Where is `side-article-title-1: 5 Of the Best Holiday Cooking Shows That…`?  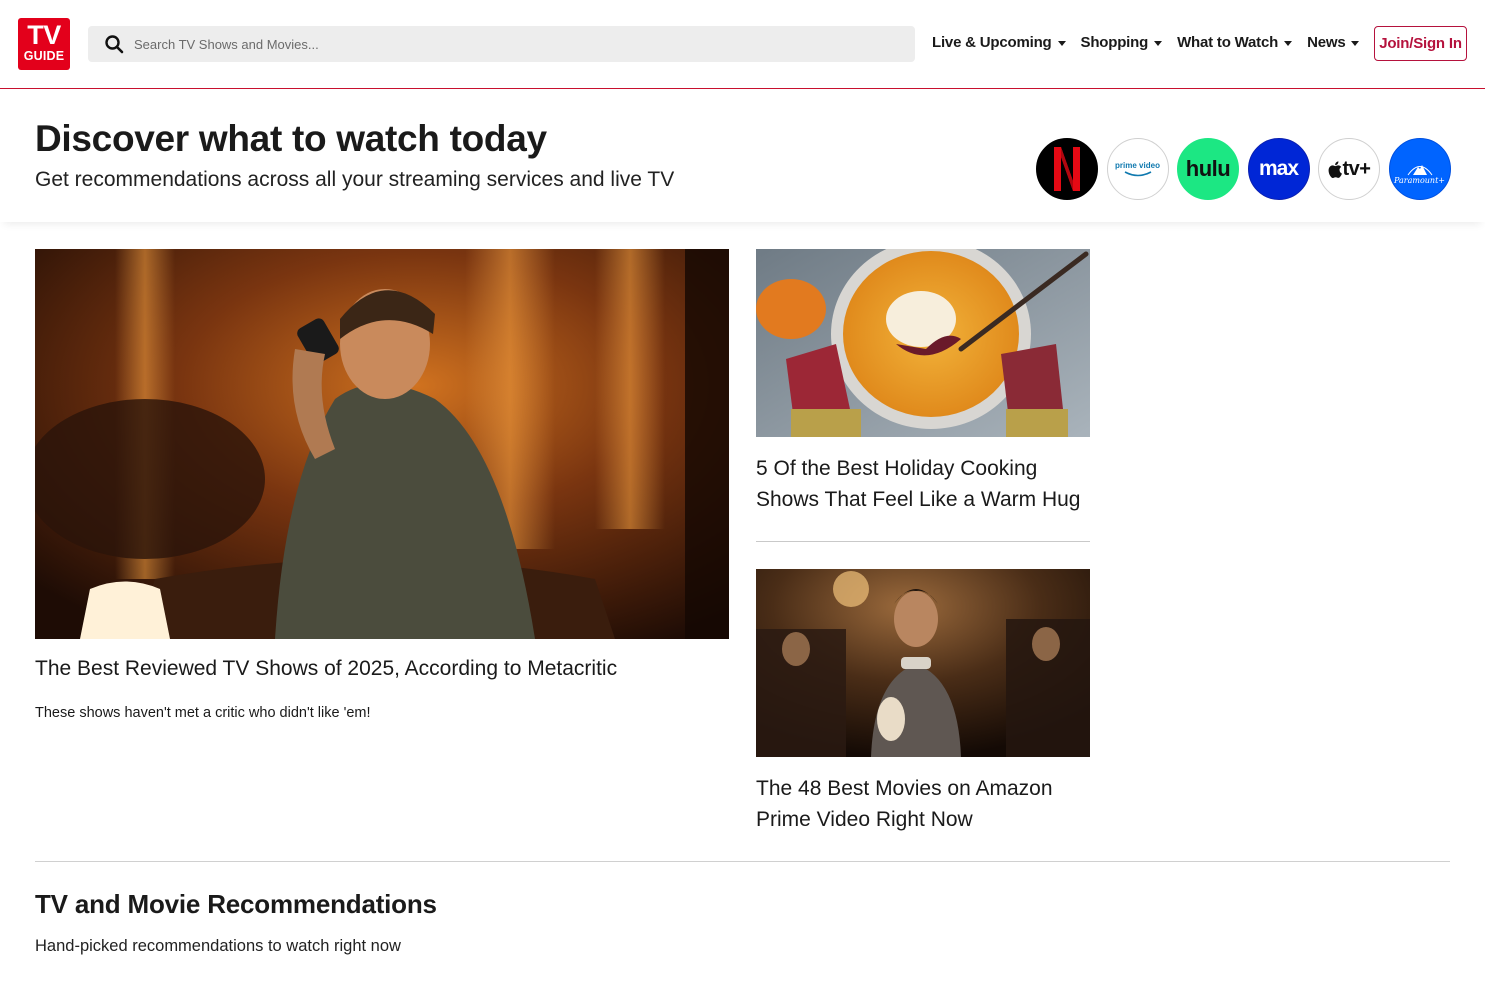
side-article-title-1: 5 Of the Best Holiday Cooking Shows That… is located at coordinates (926, 484).